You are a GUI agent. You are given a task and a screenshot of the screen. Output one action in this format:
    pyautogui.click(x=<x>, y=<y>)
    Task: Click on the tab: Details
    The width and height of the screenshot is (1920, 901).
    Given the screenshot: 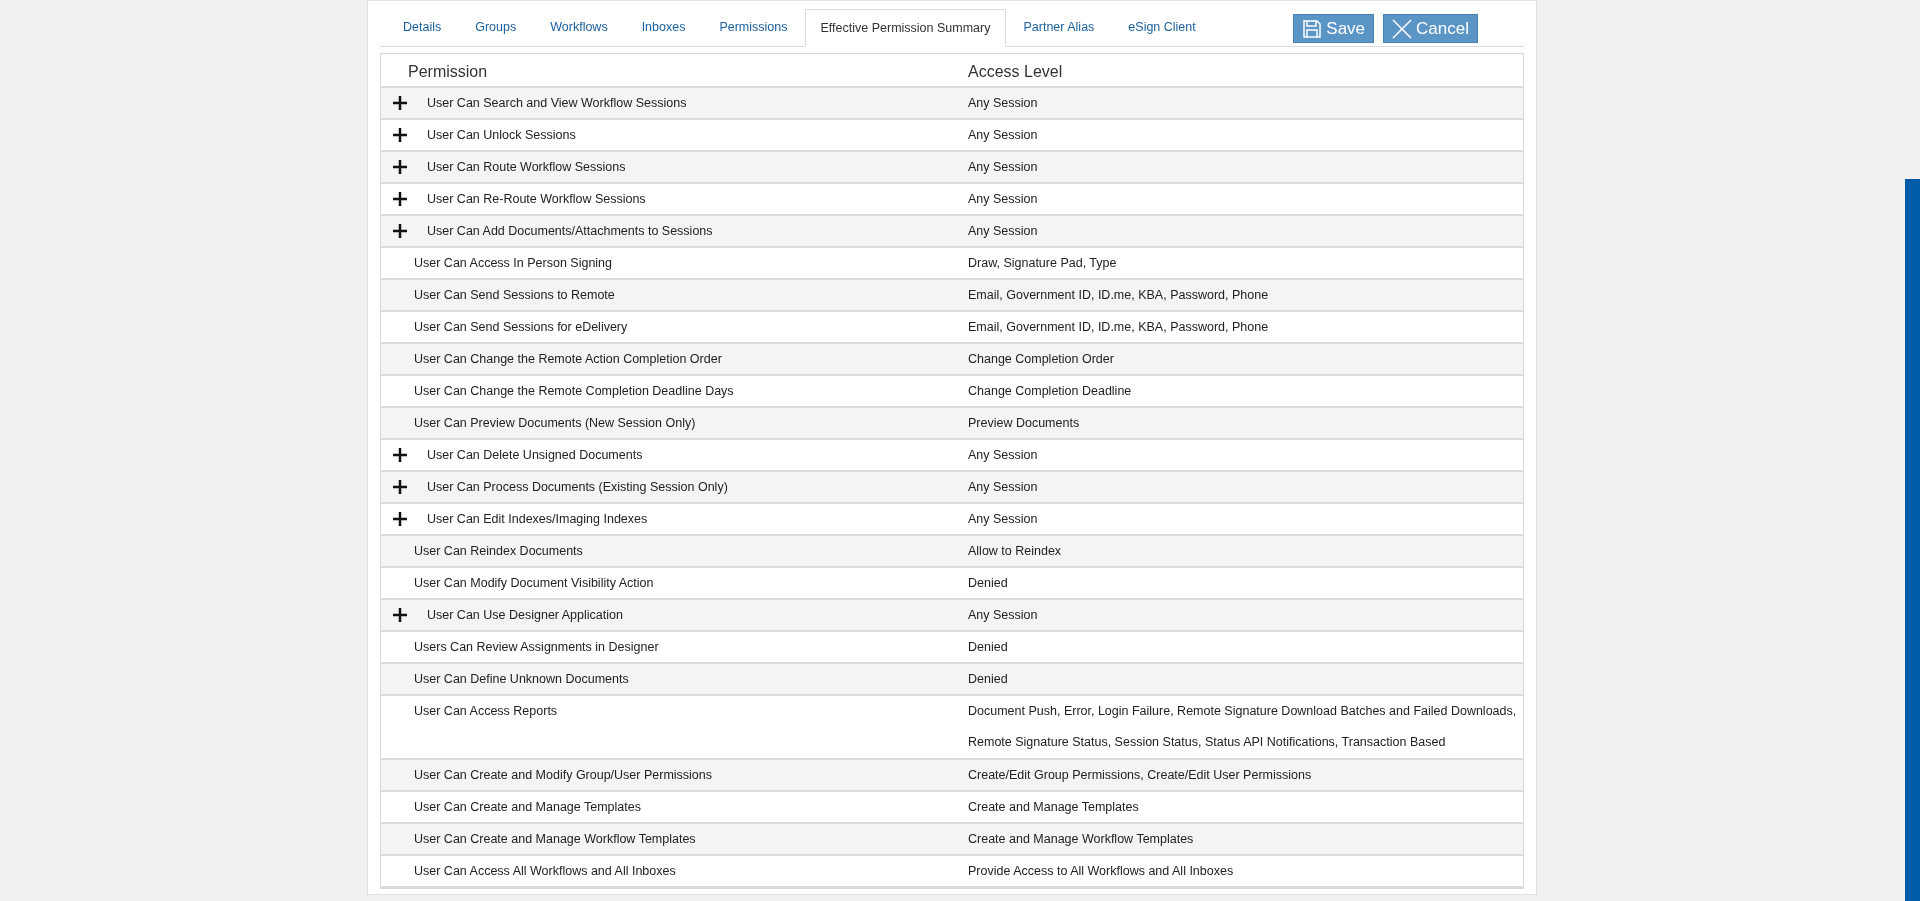 What is the action you would take?
    pyautogui.click(x=422, y=27)
    